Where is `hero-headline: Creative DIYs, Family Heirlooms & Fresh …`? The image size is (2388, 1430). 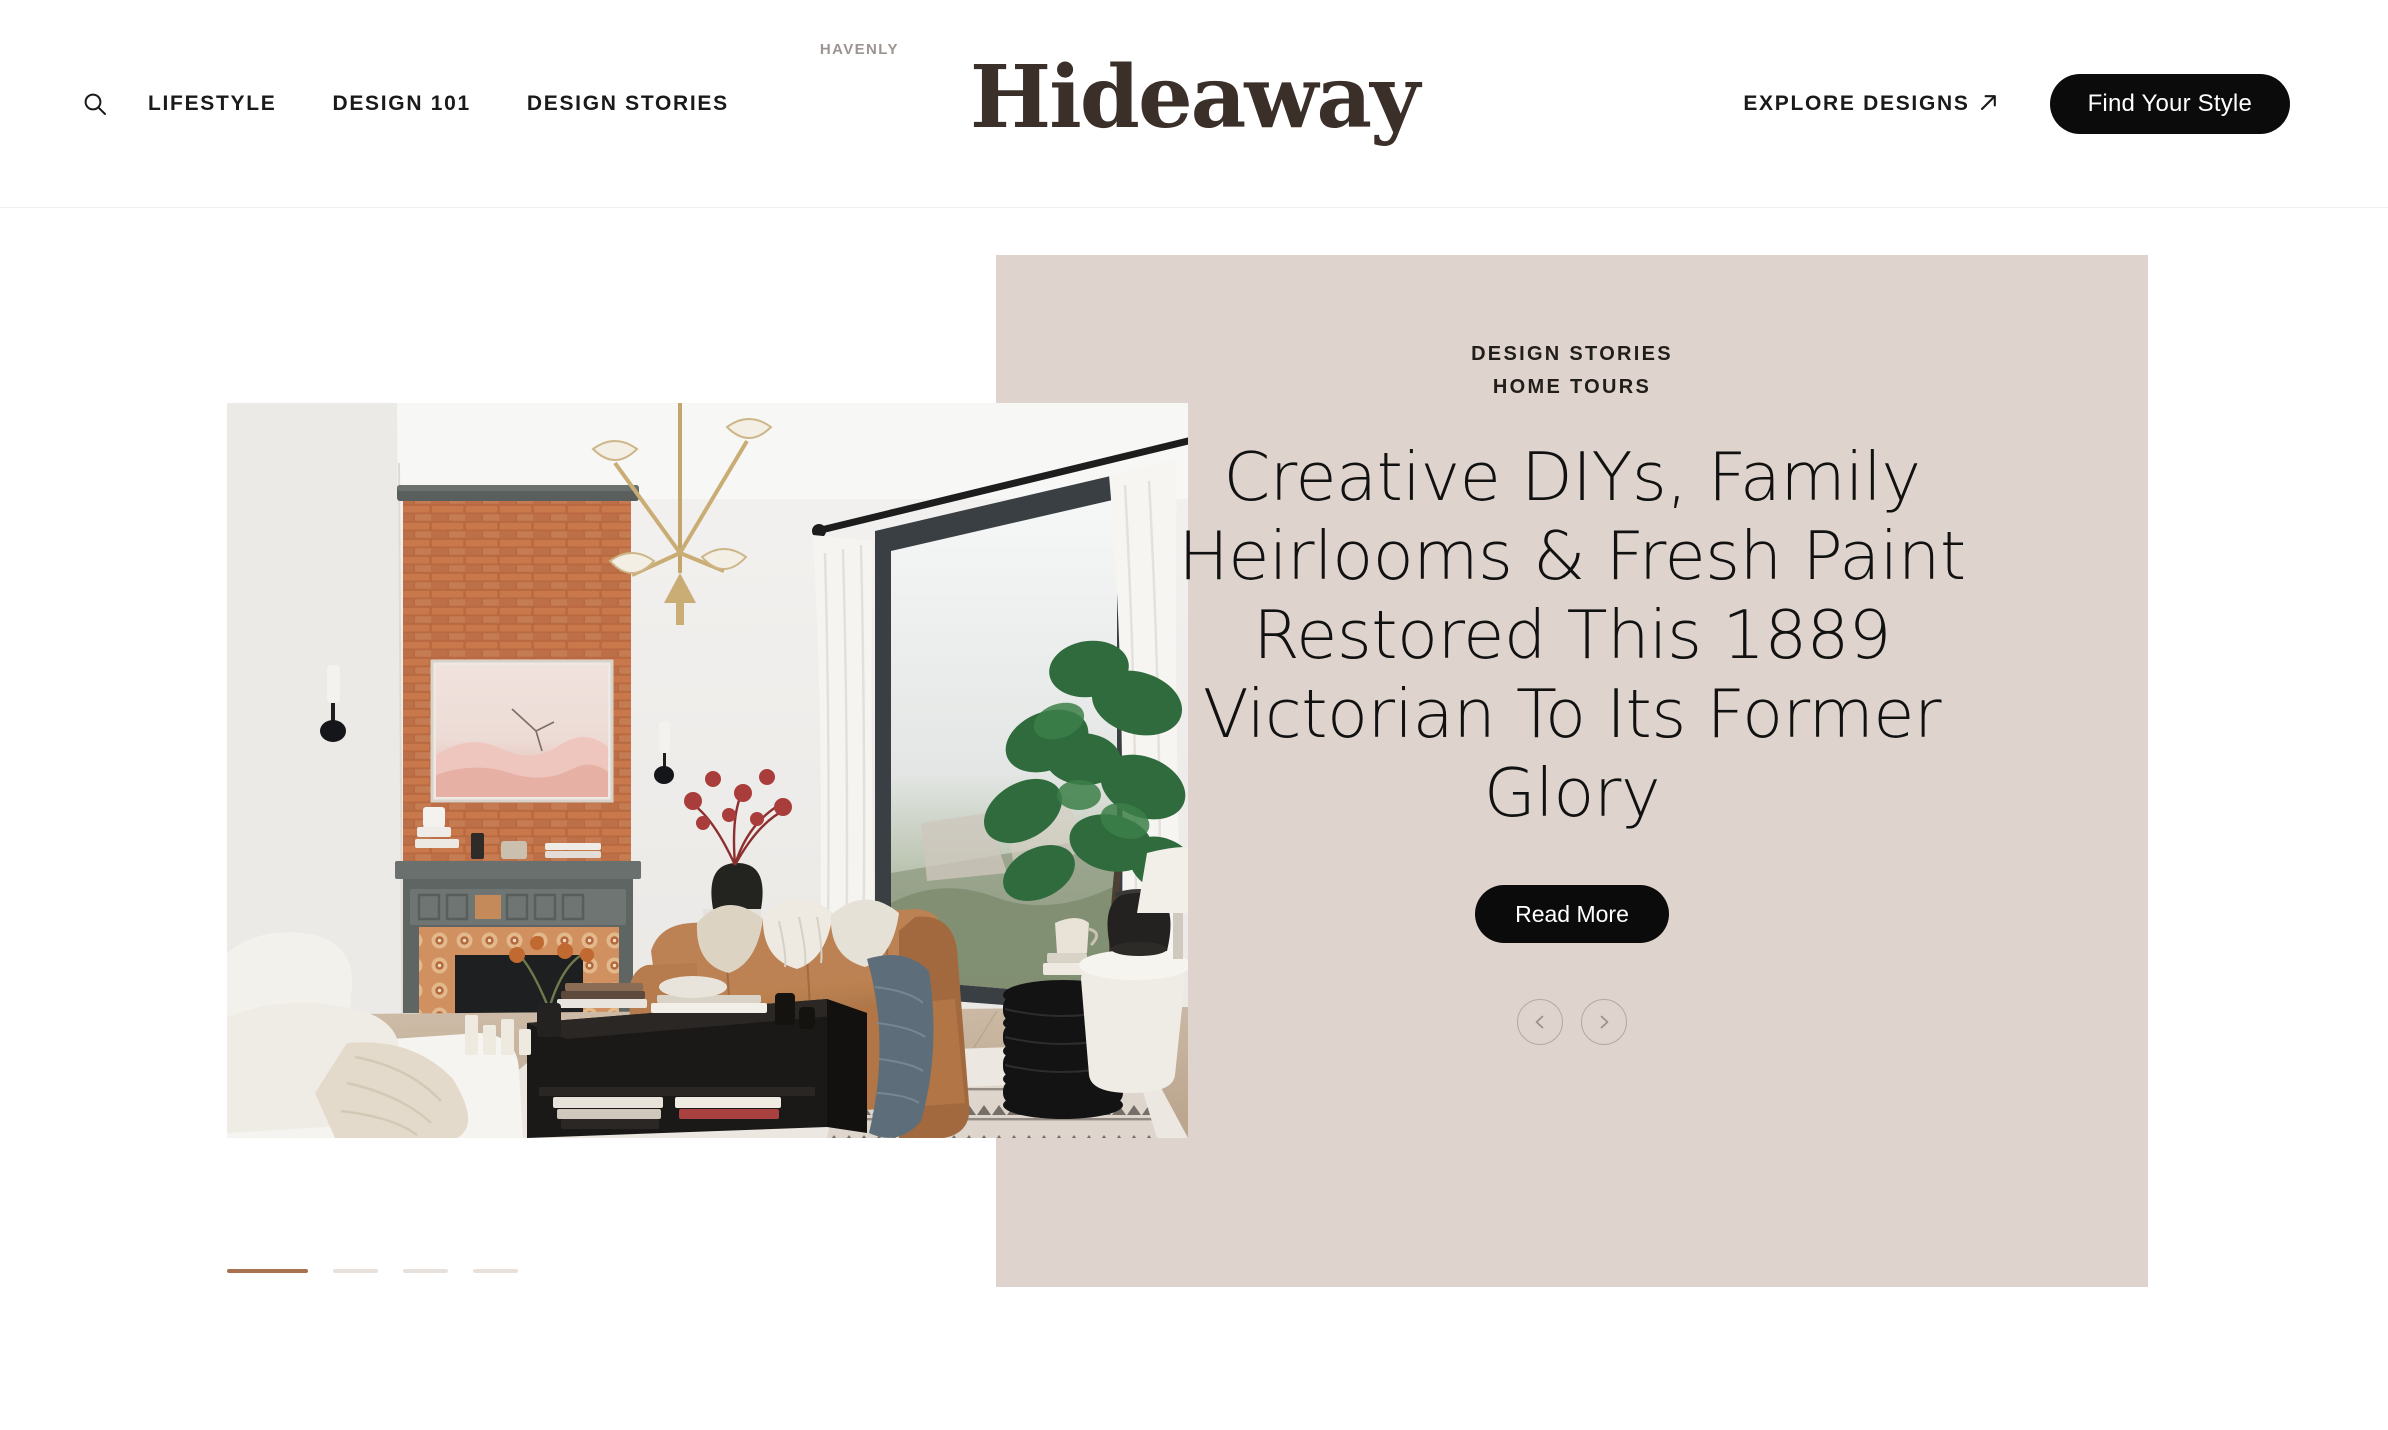 hero-headline: Creative DIYs, Family Heirlooms & Fresh … is located at coordinates (1572, 635).